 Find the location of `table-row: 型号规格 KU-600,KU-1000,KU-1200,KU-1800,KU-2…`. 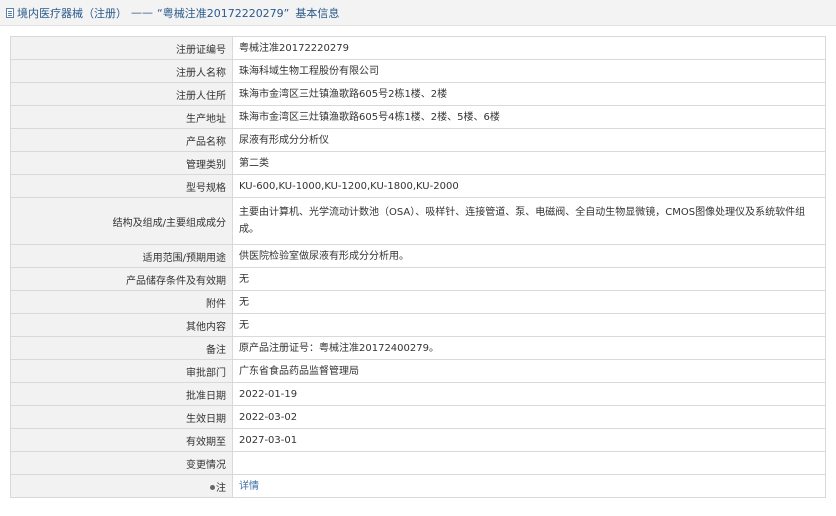

table-row: 型号规格 KU-600,KU-1000,KU-1200,KU-1800,KU-2… is located at coordinates (418, 186).